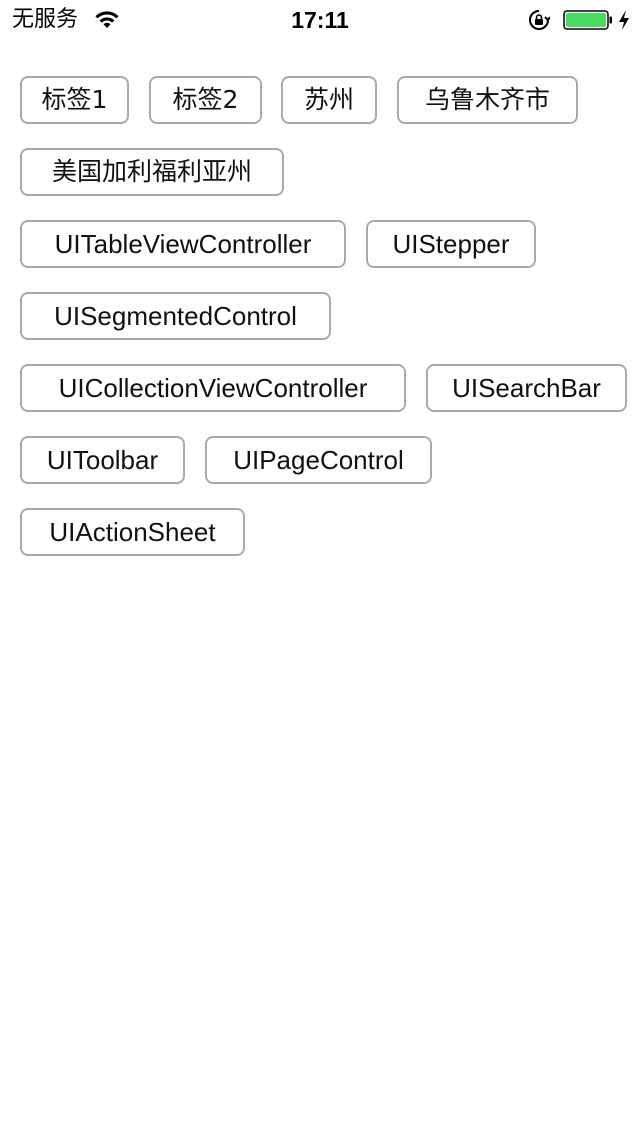 The width and height of the screenshot is (640, 1136). What do you see at coordinates (320, 20) in the screenshot?
I see `status-bar: 无服务 17:11` at bounding box center [320, 20].